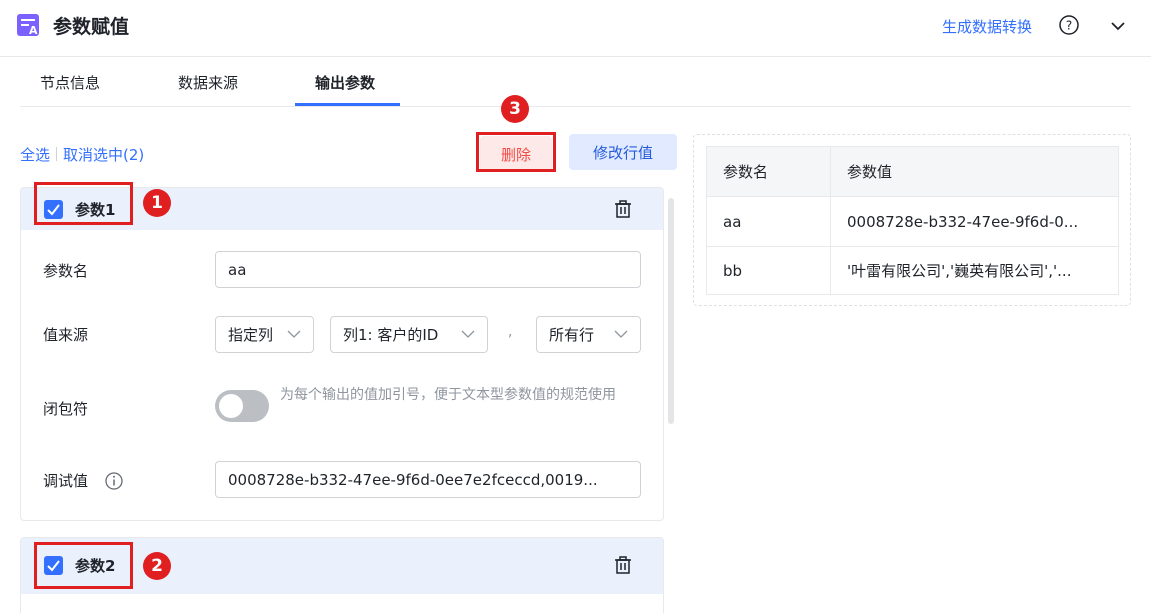 This screenshot has height=613, width=1151. I want to click on toggle-knob, so click(231, 406).